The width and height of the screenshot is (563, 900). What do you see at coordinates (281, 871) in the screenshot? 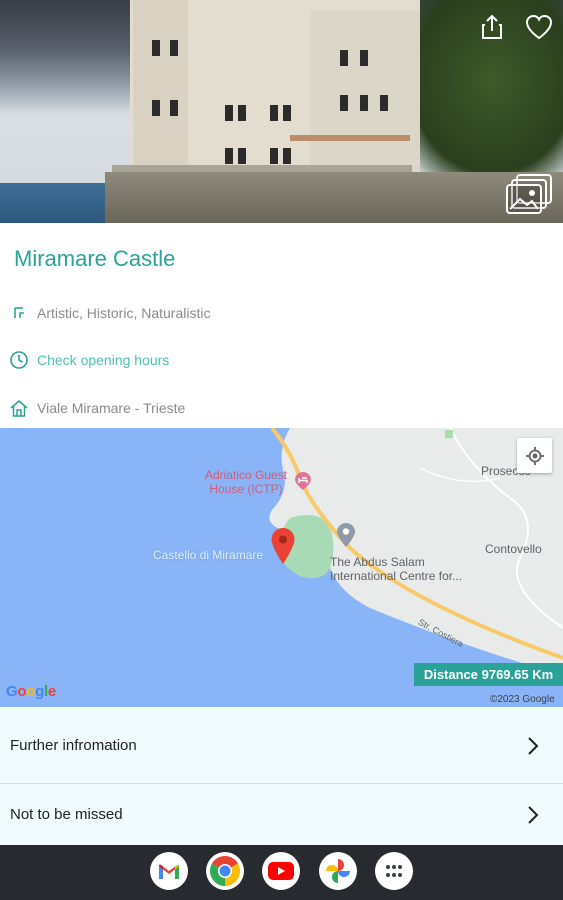
I see `youtube-app-icon` at bounding box center [281, 871].